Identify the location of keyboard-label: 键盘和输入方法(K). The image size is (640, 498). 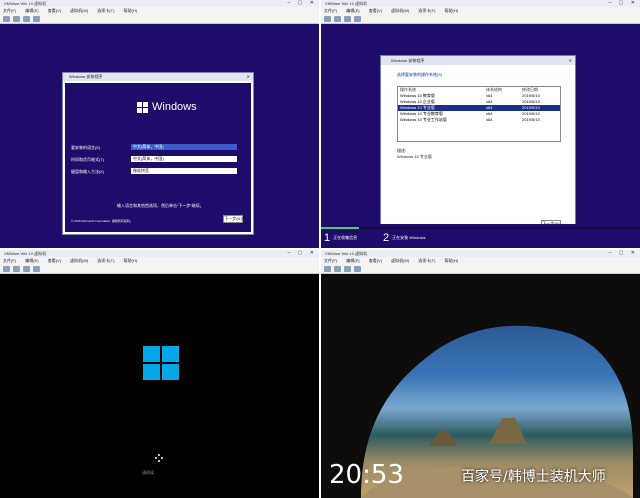
(88, 171).